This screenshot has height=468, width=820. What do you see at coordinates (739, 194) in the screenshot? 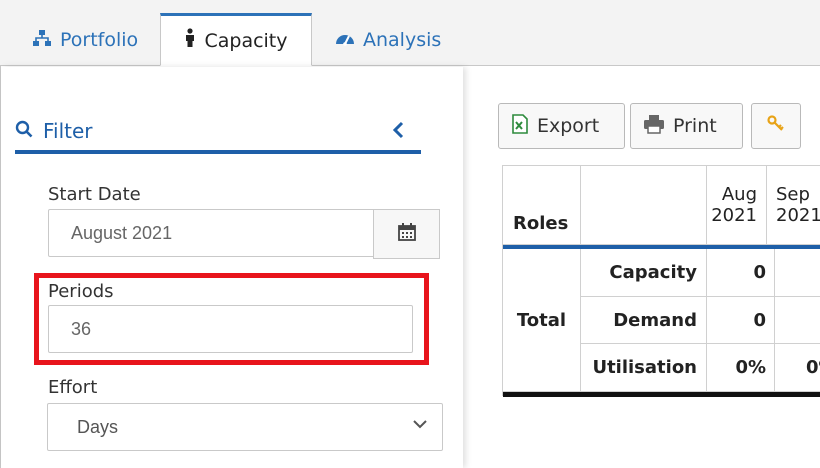
I see `month-line1: Aug` at bounding box center [739, 194].